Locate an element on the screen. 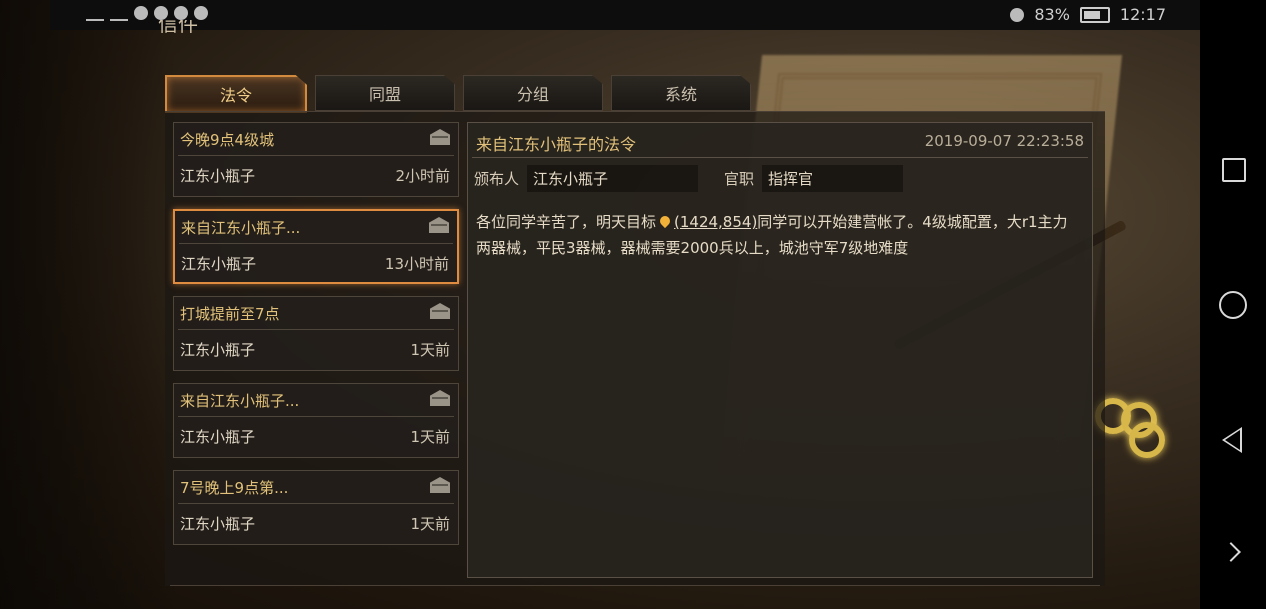 This screenshot has width=1266, height=609. mail-item: 打城提前至7点 江东小瓶子 1天前 is located at coordinates (316, 333).